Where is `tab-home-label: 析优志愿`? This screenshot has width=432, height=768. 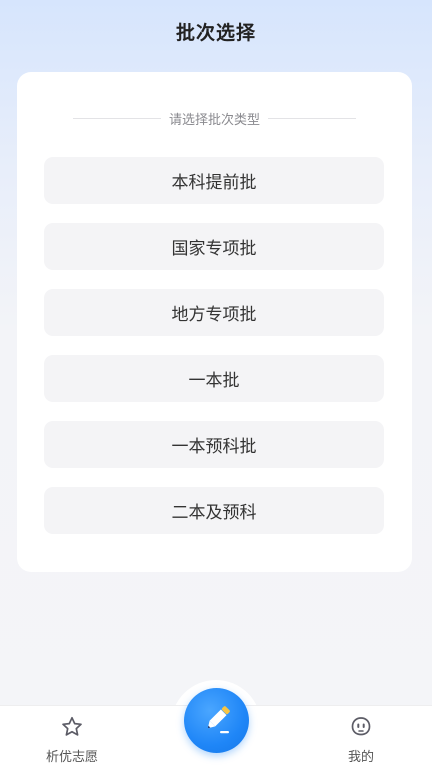 tab-home-label: 析优志愿 is located at coordinates (71, 757).